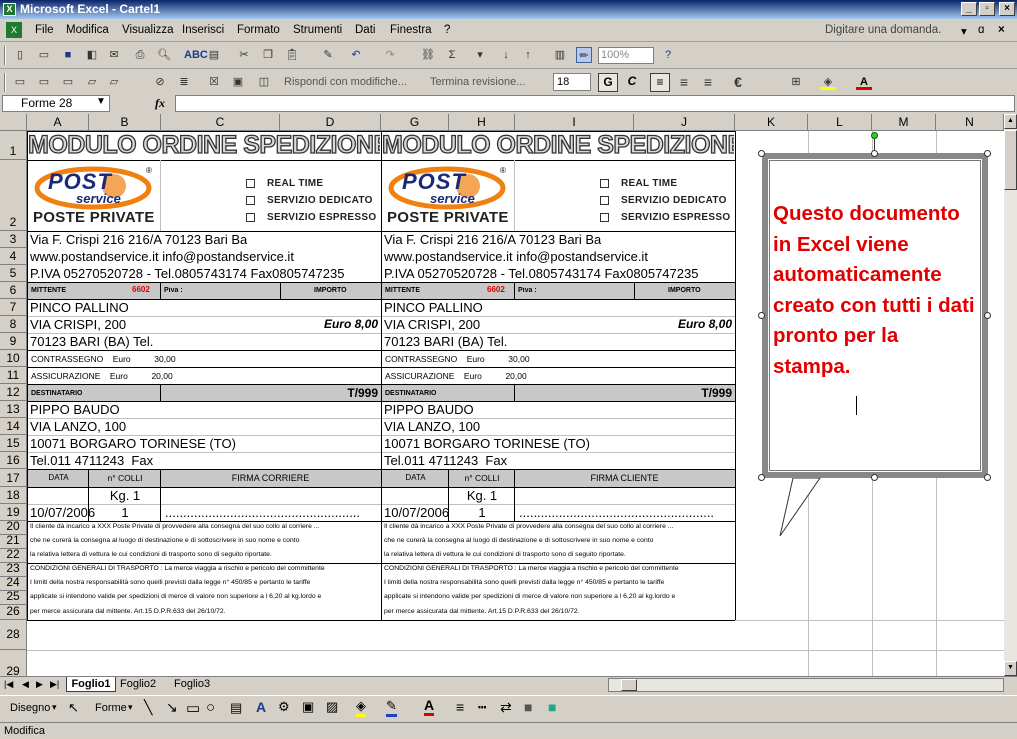 Image resolution: width=1017 pixels, height=739 pixels. I want to click on font-color-draw-icon: A, so click(429, 706).